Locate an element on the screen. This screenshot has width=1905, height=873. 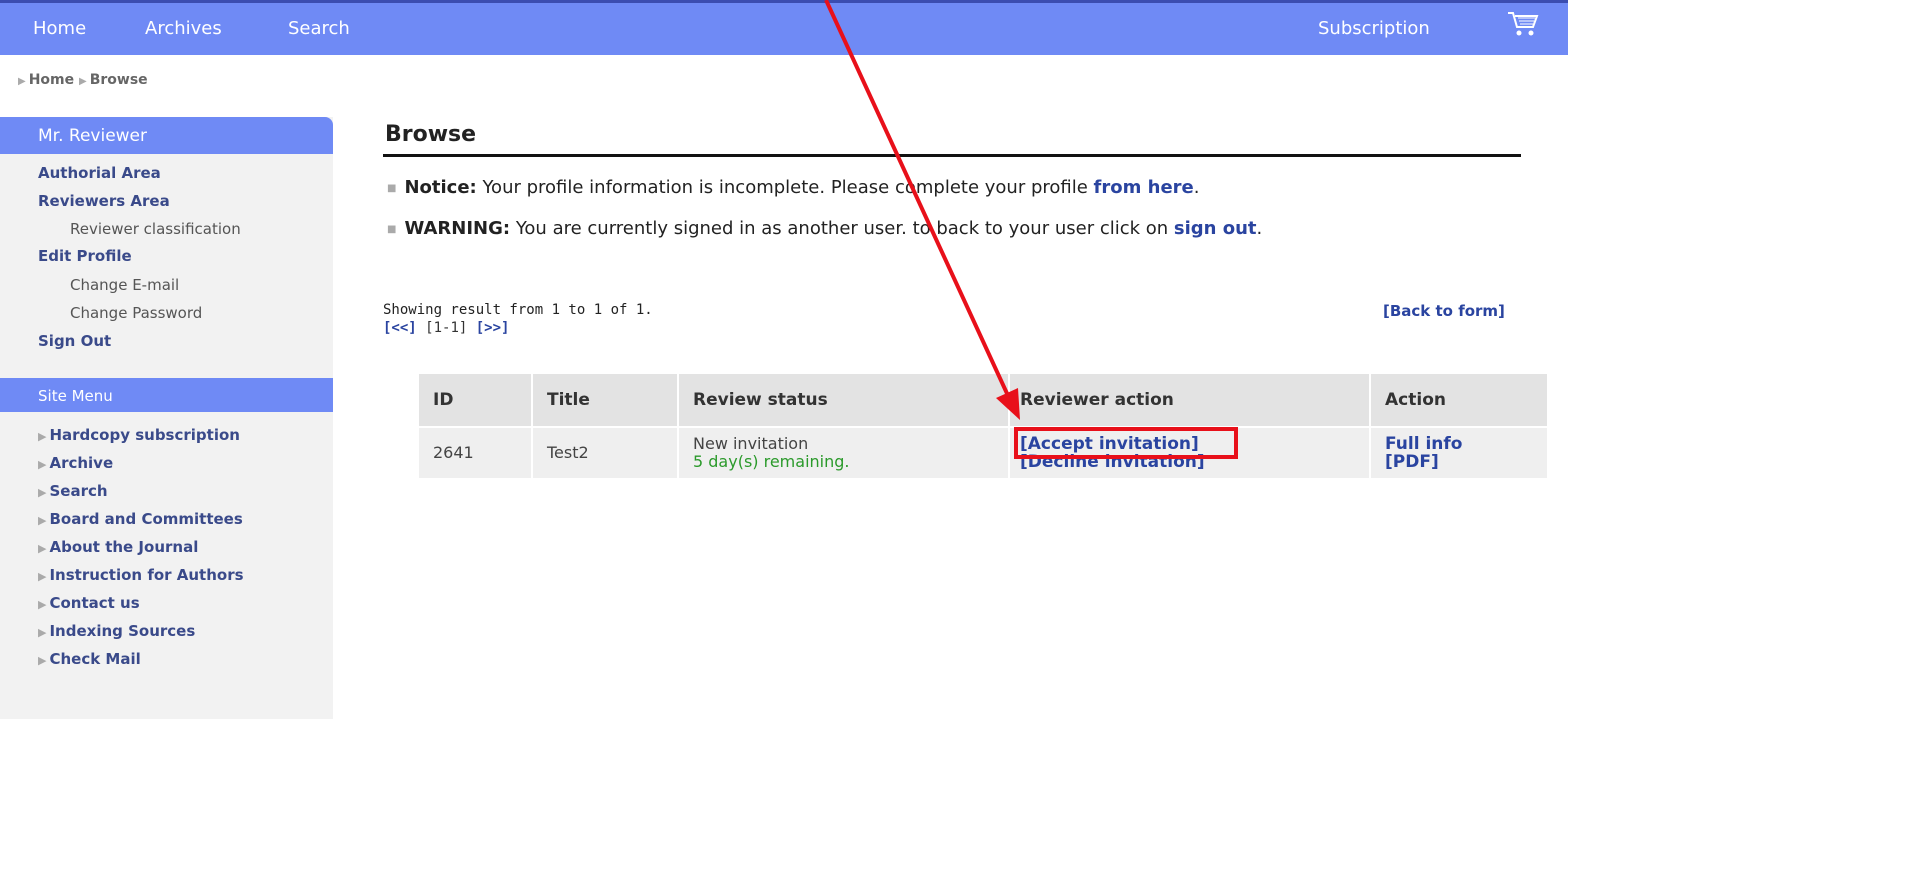
column-header-action: Action is located at coordinates (1459, 401).